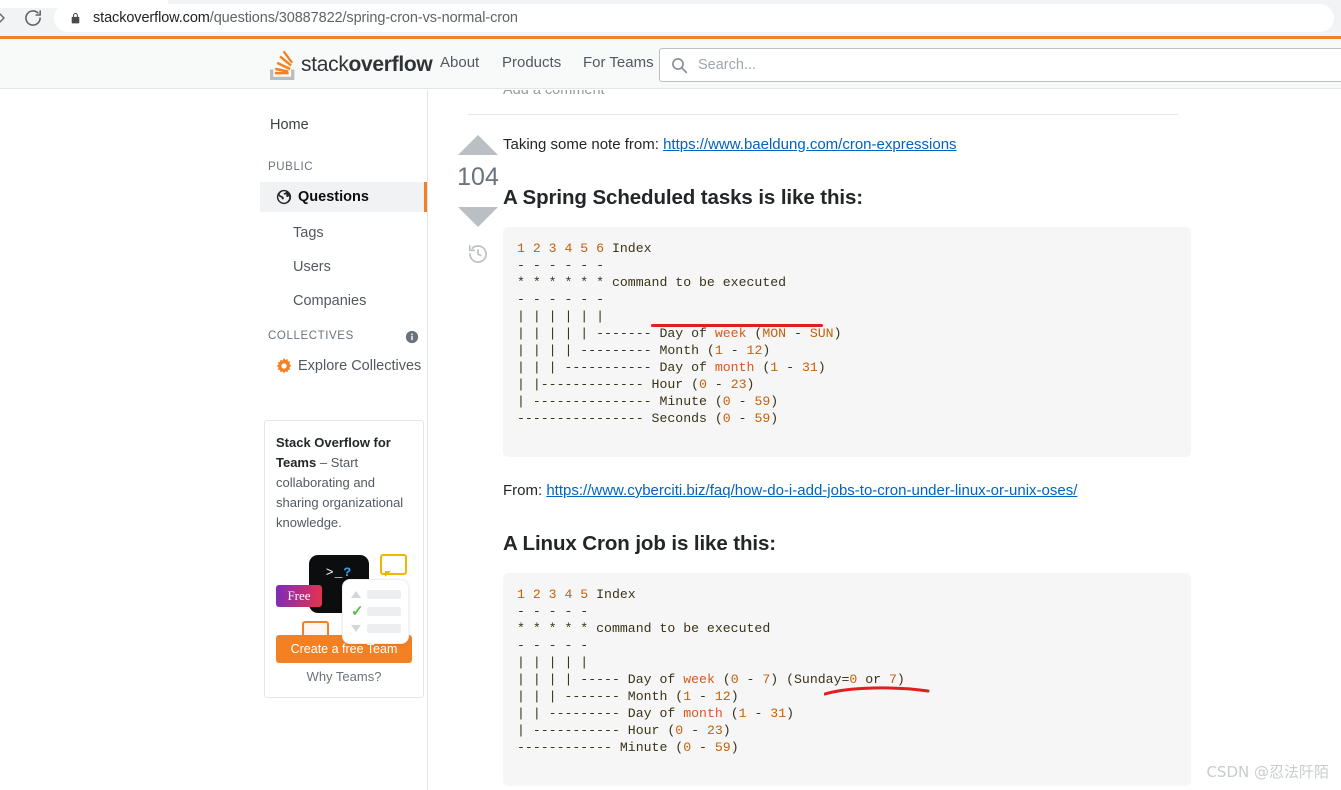  I want to click on revision-history-icon, so click(478, 254).